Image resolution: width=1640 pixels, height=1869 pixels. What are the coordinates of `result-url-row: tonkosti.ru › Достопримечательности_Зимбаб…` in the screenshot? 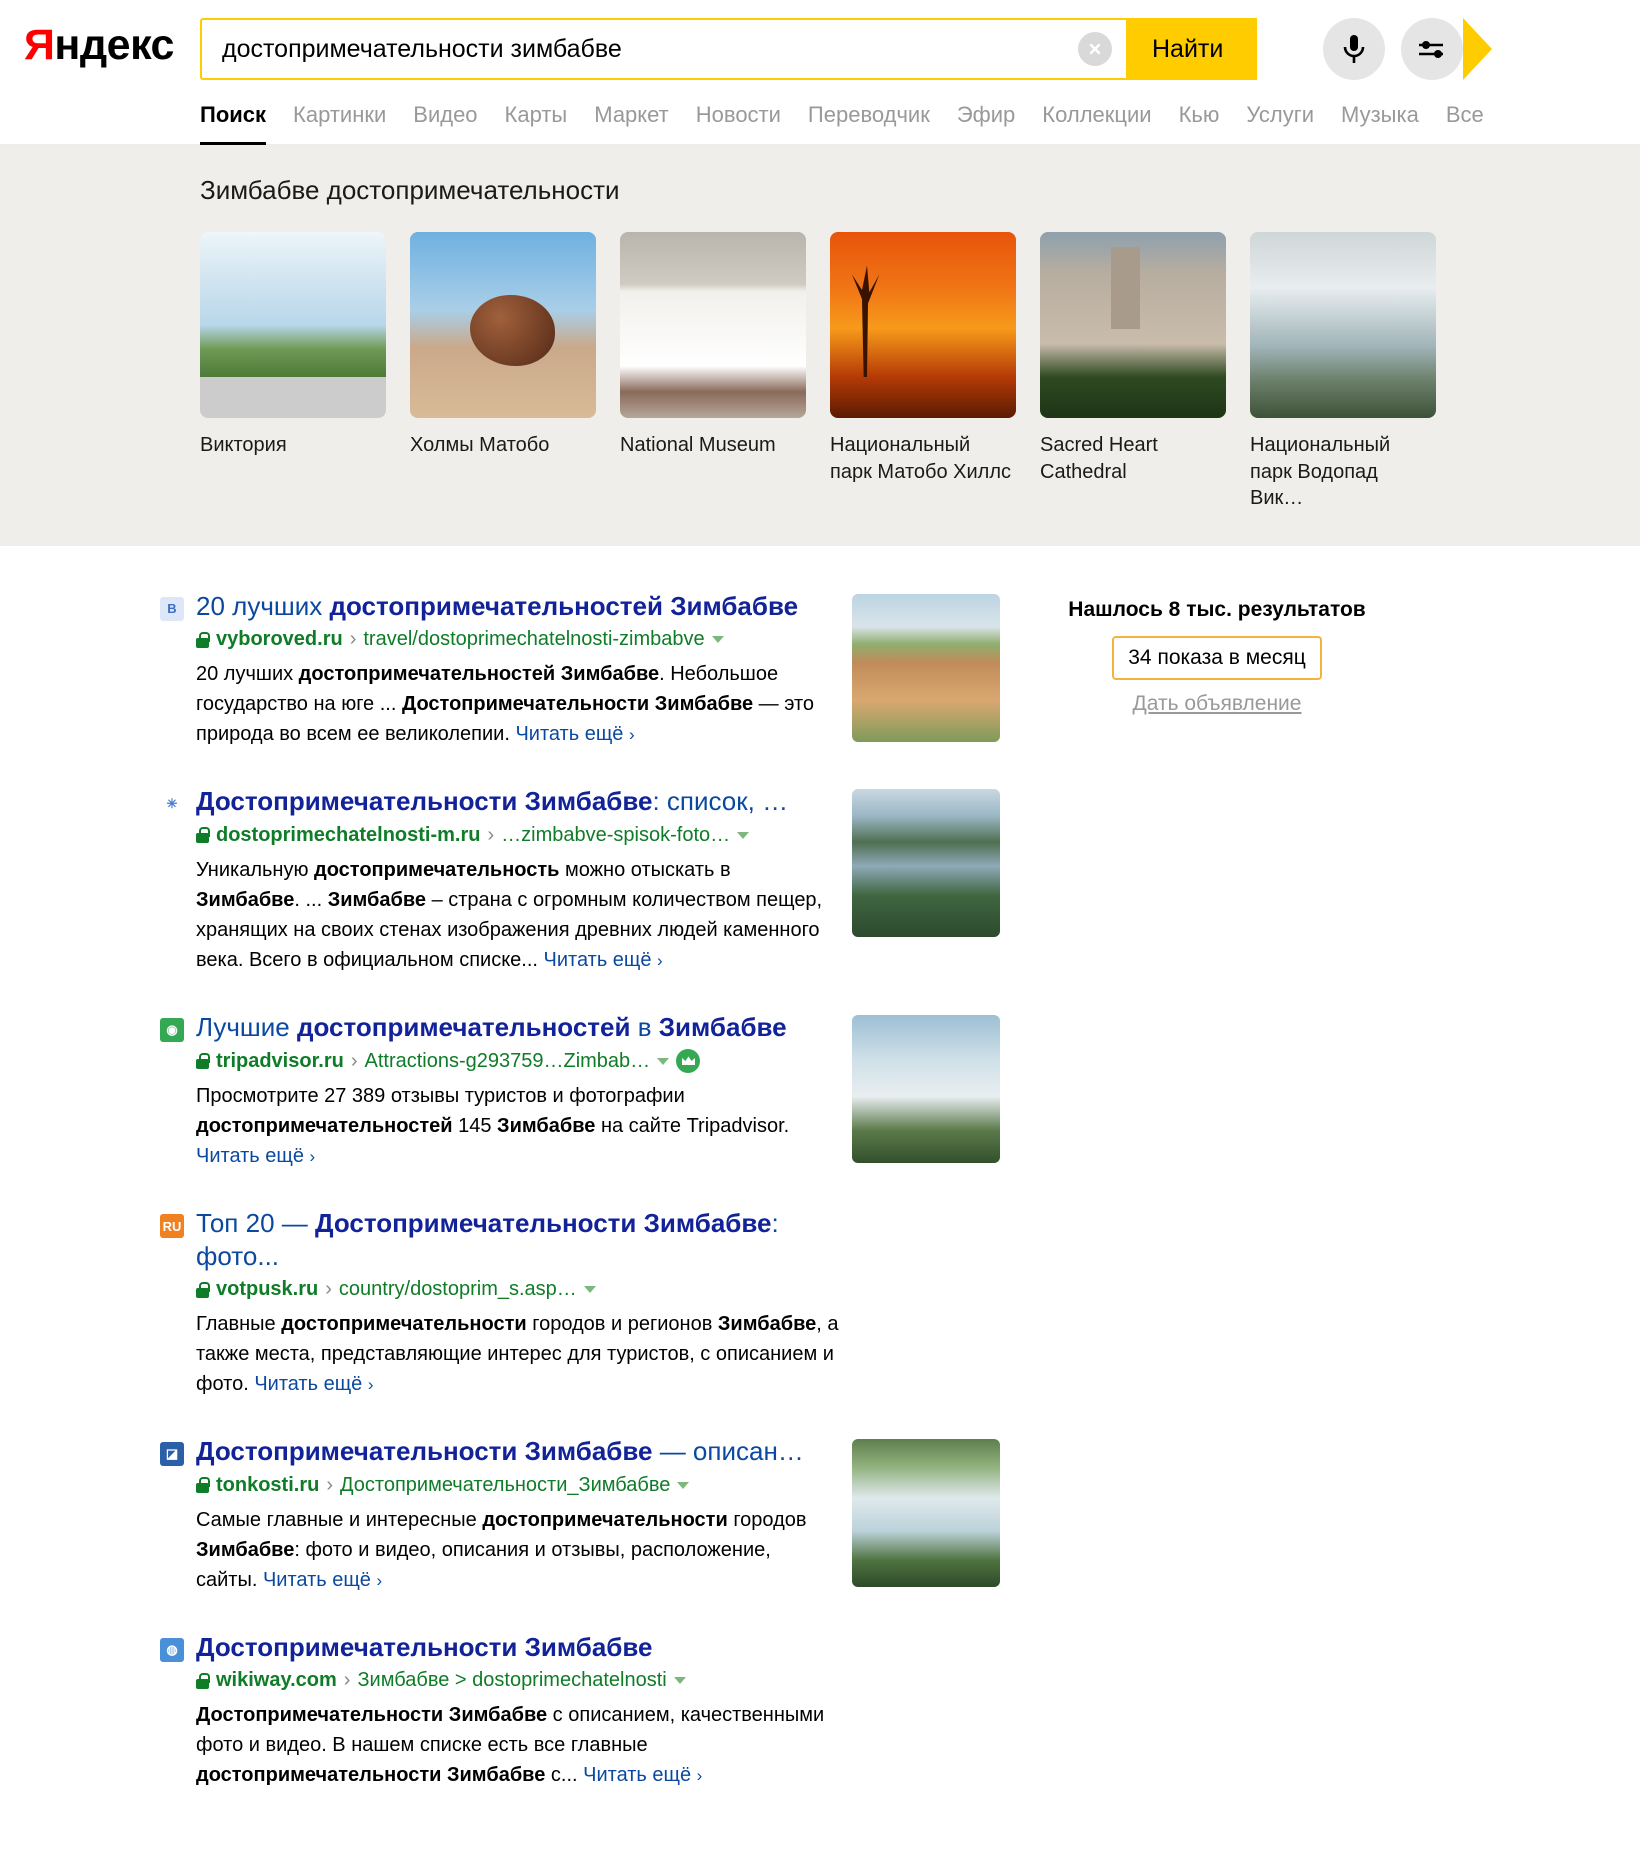 It's located at (510, 1485).